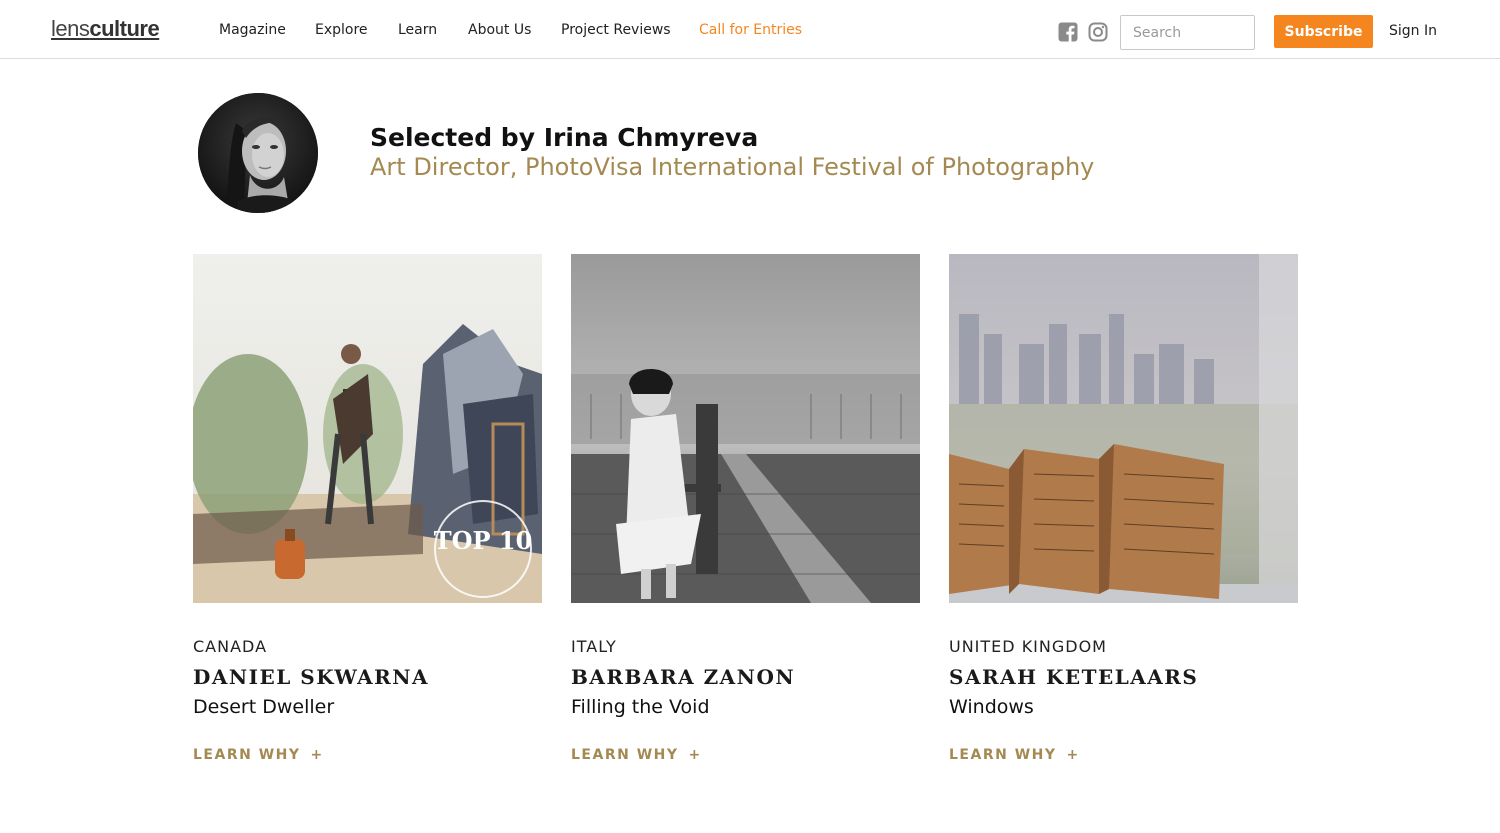 This screenshot has height=833, width=1500. I want to click on logo-bold-text: culture, so click(124, 28).